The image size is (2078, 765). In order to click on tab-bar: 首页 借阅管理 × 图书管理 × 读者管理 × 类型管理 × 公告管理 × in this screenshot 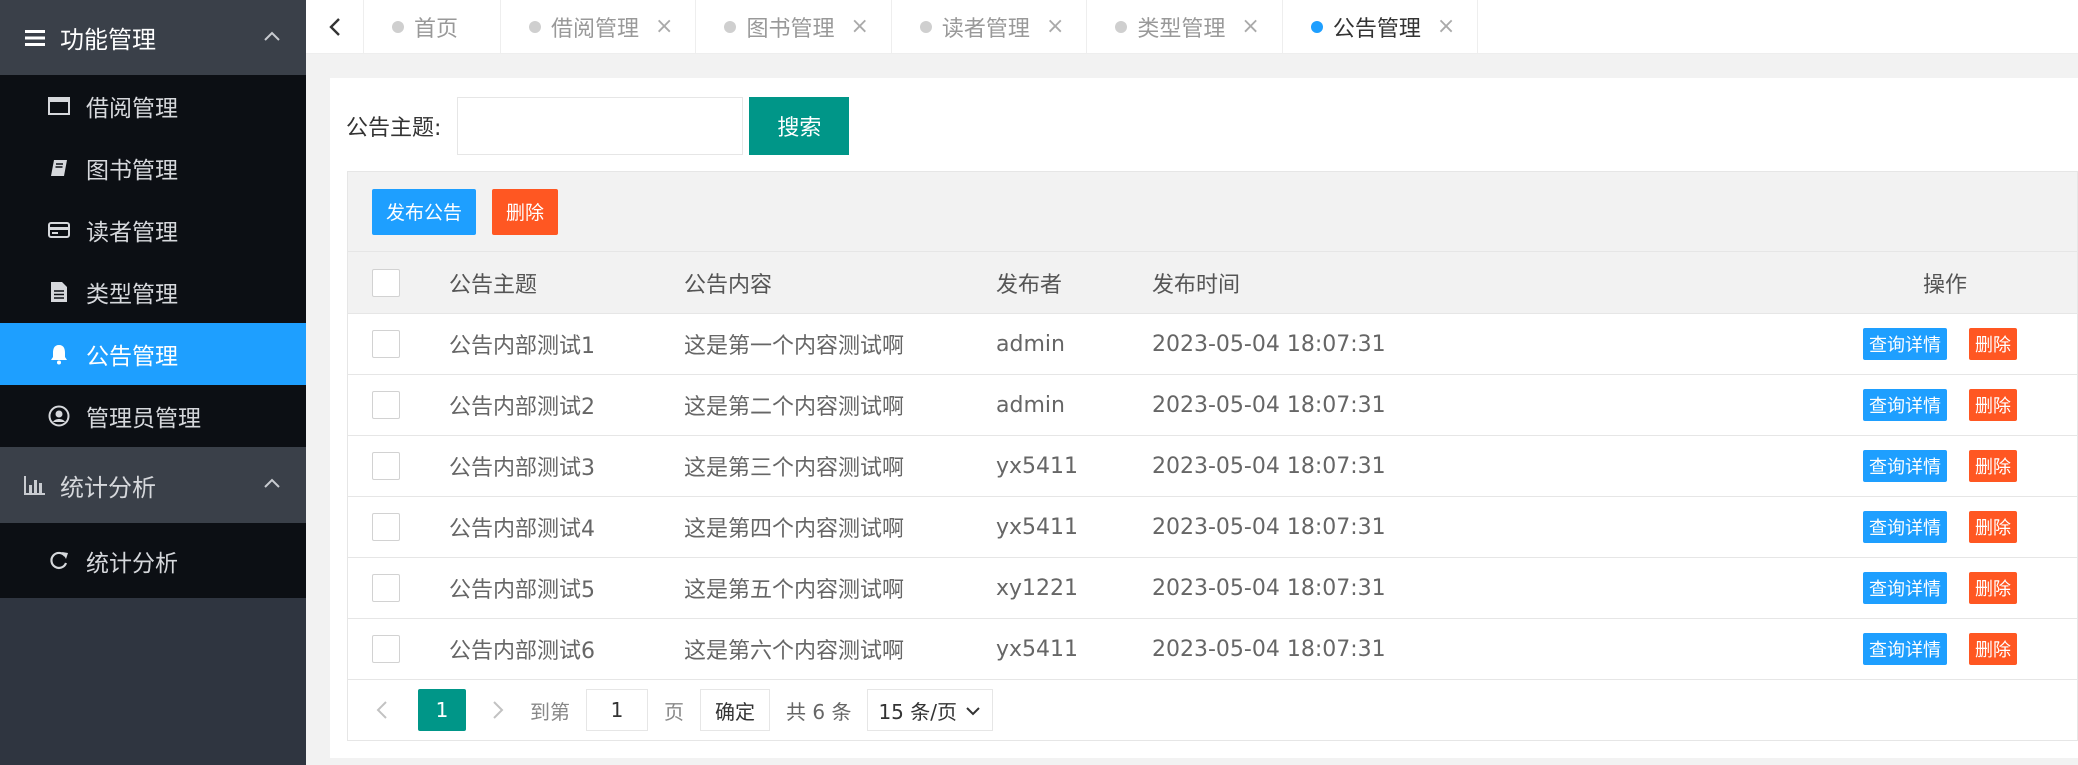, I will do `click(1192, 27)`.